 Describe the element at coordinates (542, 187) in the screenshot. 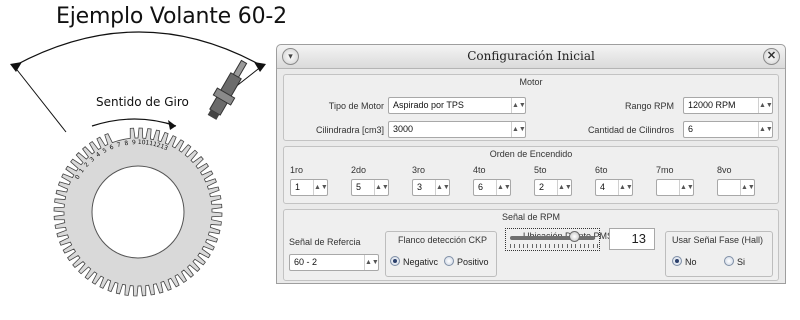

I see `orden-slot-value: 2` at that location.